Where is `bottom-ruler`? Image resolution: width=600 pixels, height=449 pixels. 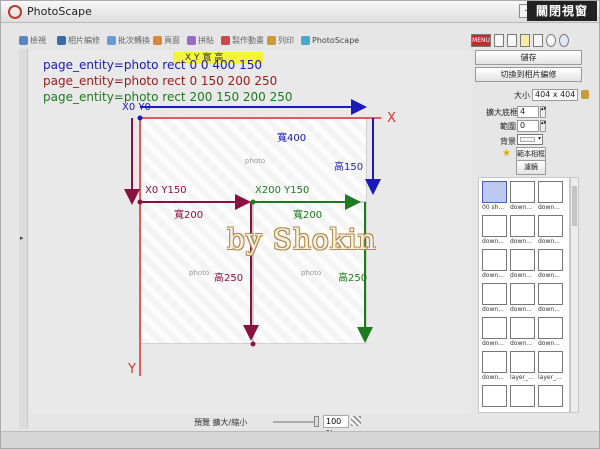
bottom-ruler is located at coordinates (300, 439).